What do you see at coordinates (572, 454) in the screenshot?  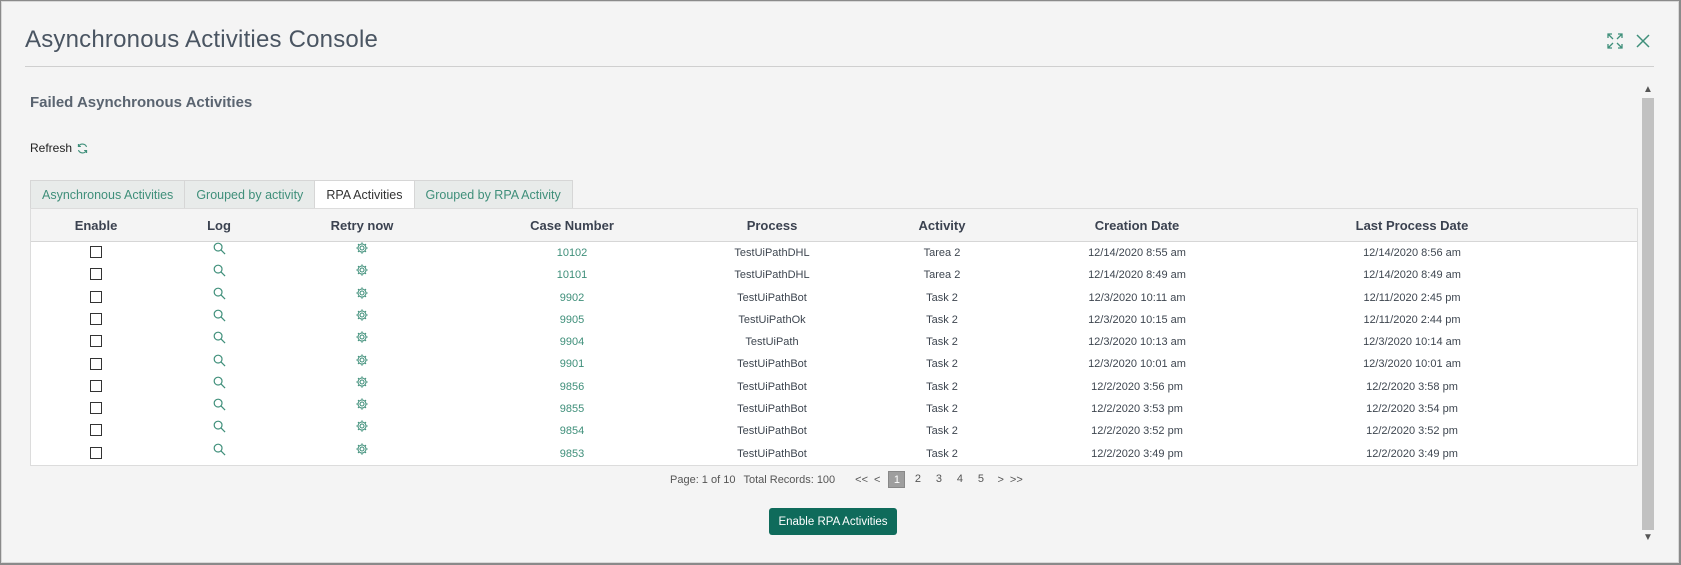 I see `case-number-link: 9853` at bounding box center [572, 454].